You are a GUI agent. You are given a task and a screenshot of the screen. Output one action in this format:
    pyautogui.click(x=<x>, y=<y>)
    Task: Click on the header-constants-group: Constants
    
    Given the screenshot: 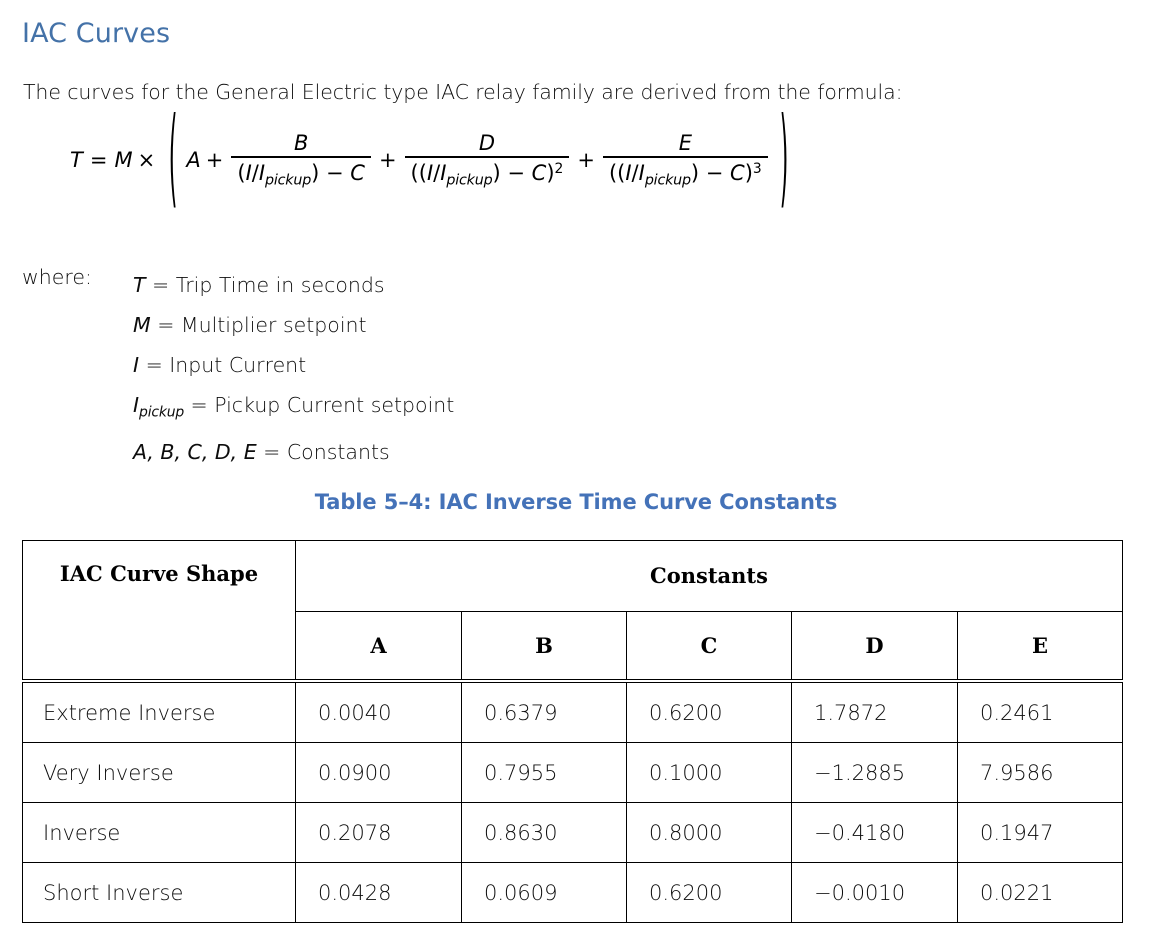 What is the action you would take?
    pyautogui.click(x=709, y=576)
    